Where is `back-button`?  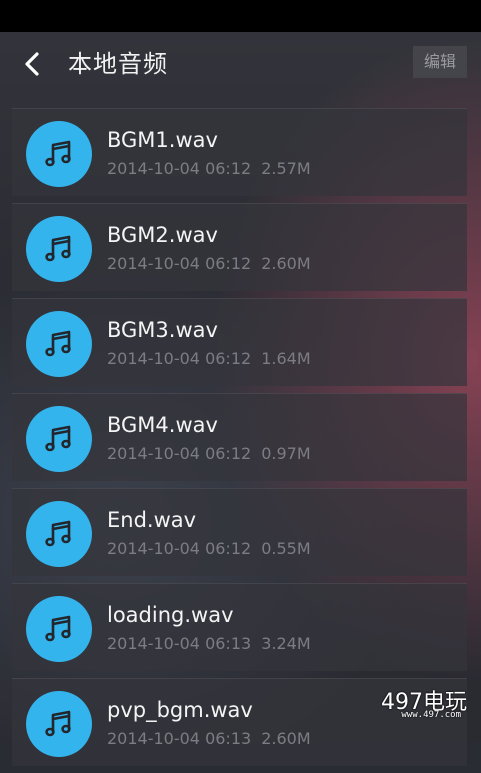 back-button is located at coordinates (32, 64).